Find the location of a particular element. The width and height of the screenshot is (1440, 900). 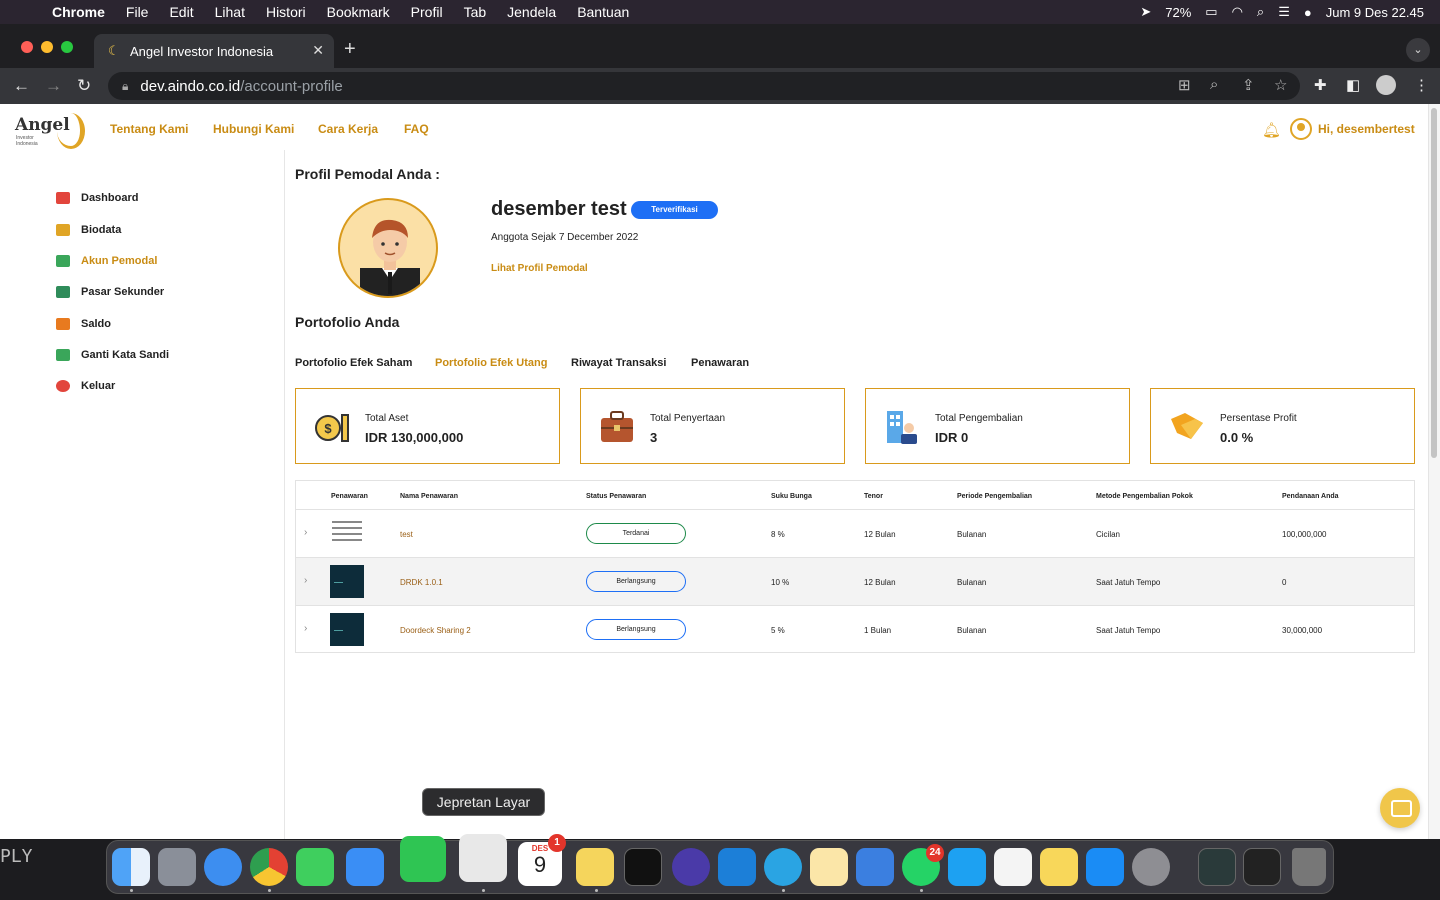

nav-hubungi-kami: Hubungi Kami is located at coordinates (253, 129).